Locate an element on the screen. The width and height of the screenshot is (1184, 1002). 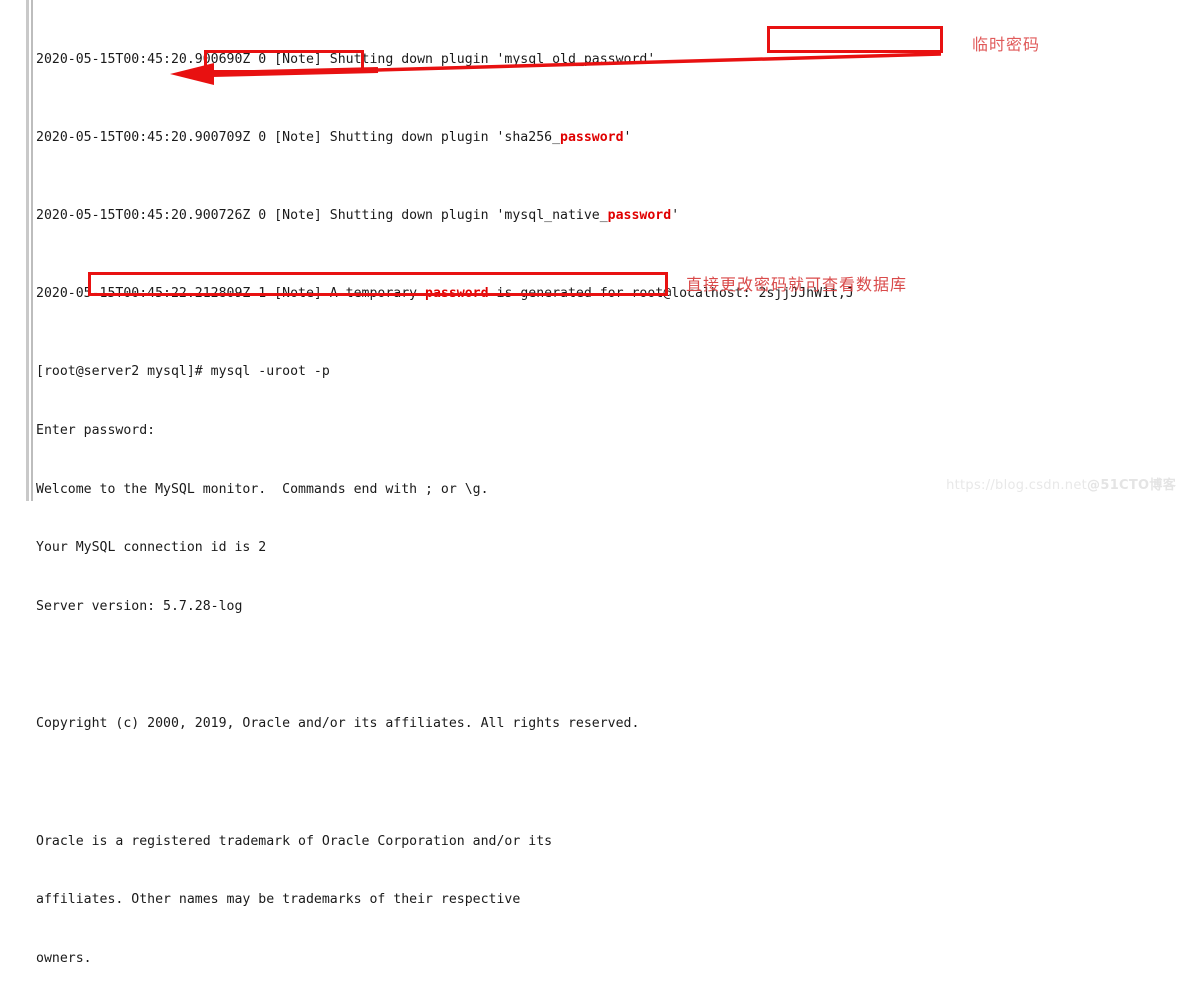
window-left-border is located at coordinates (27, 250).